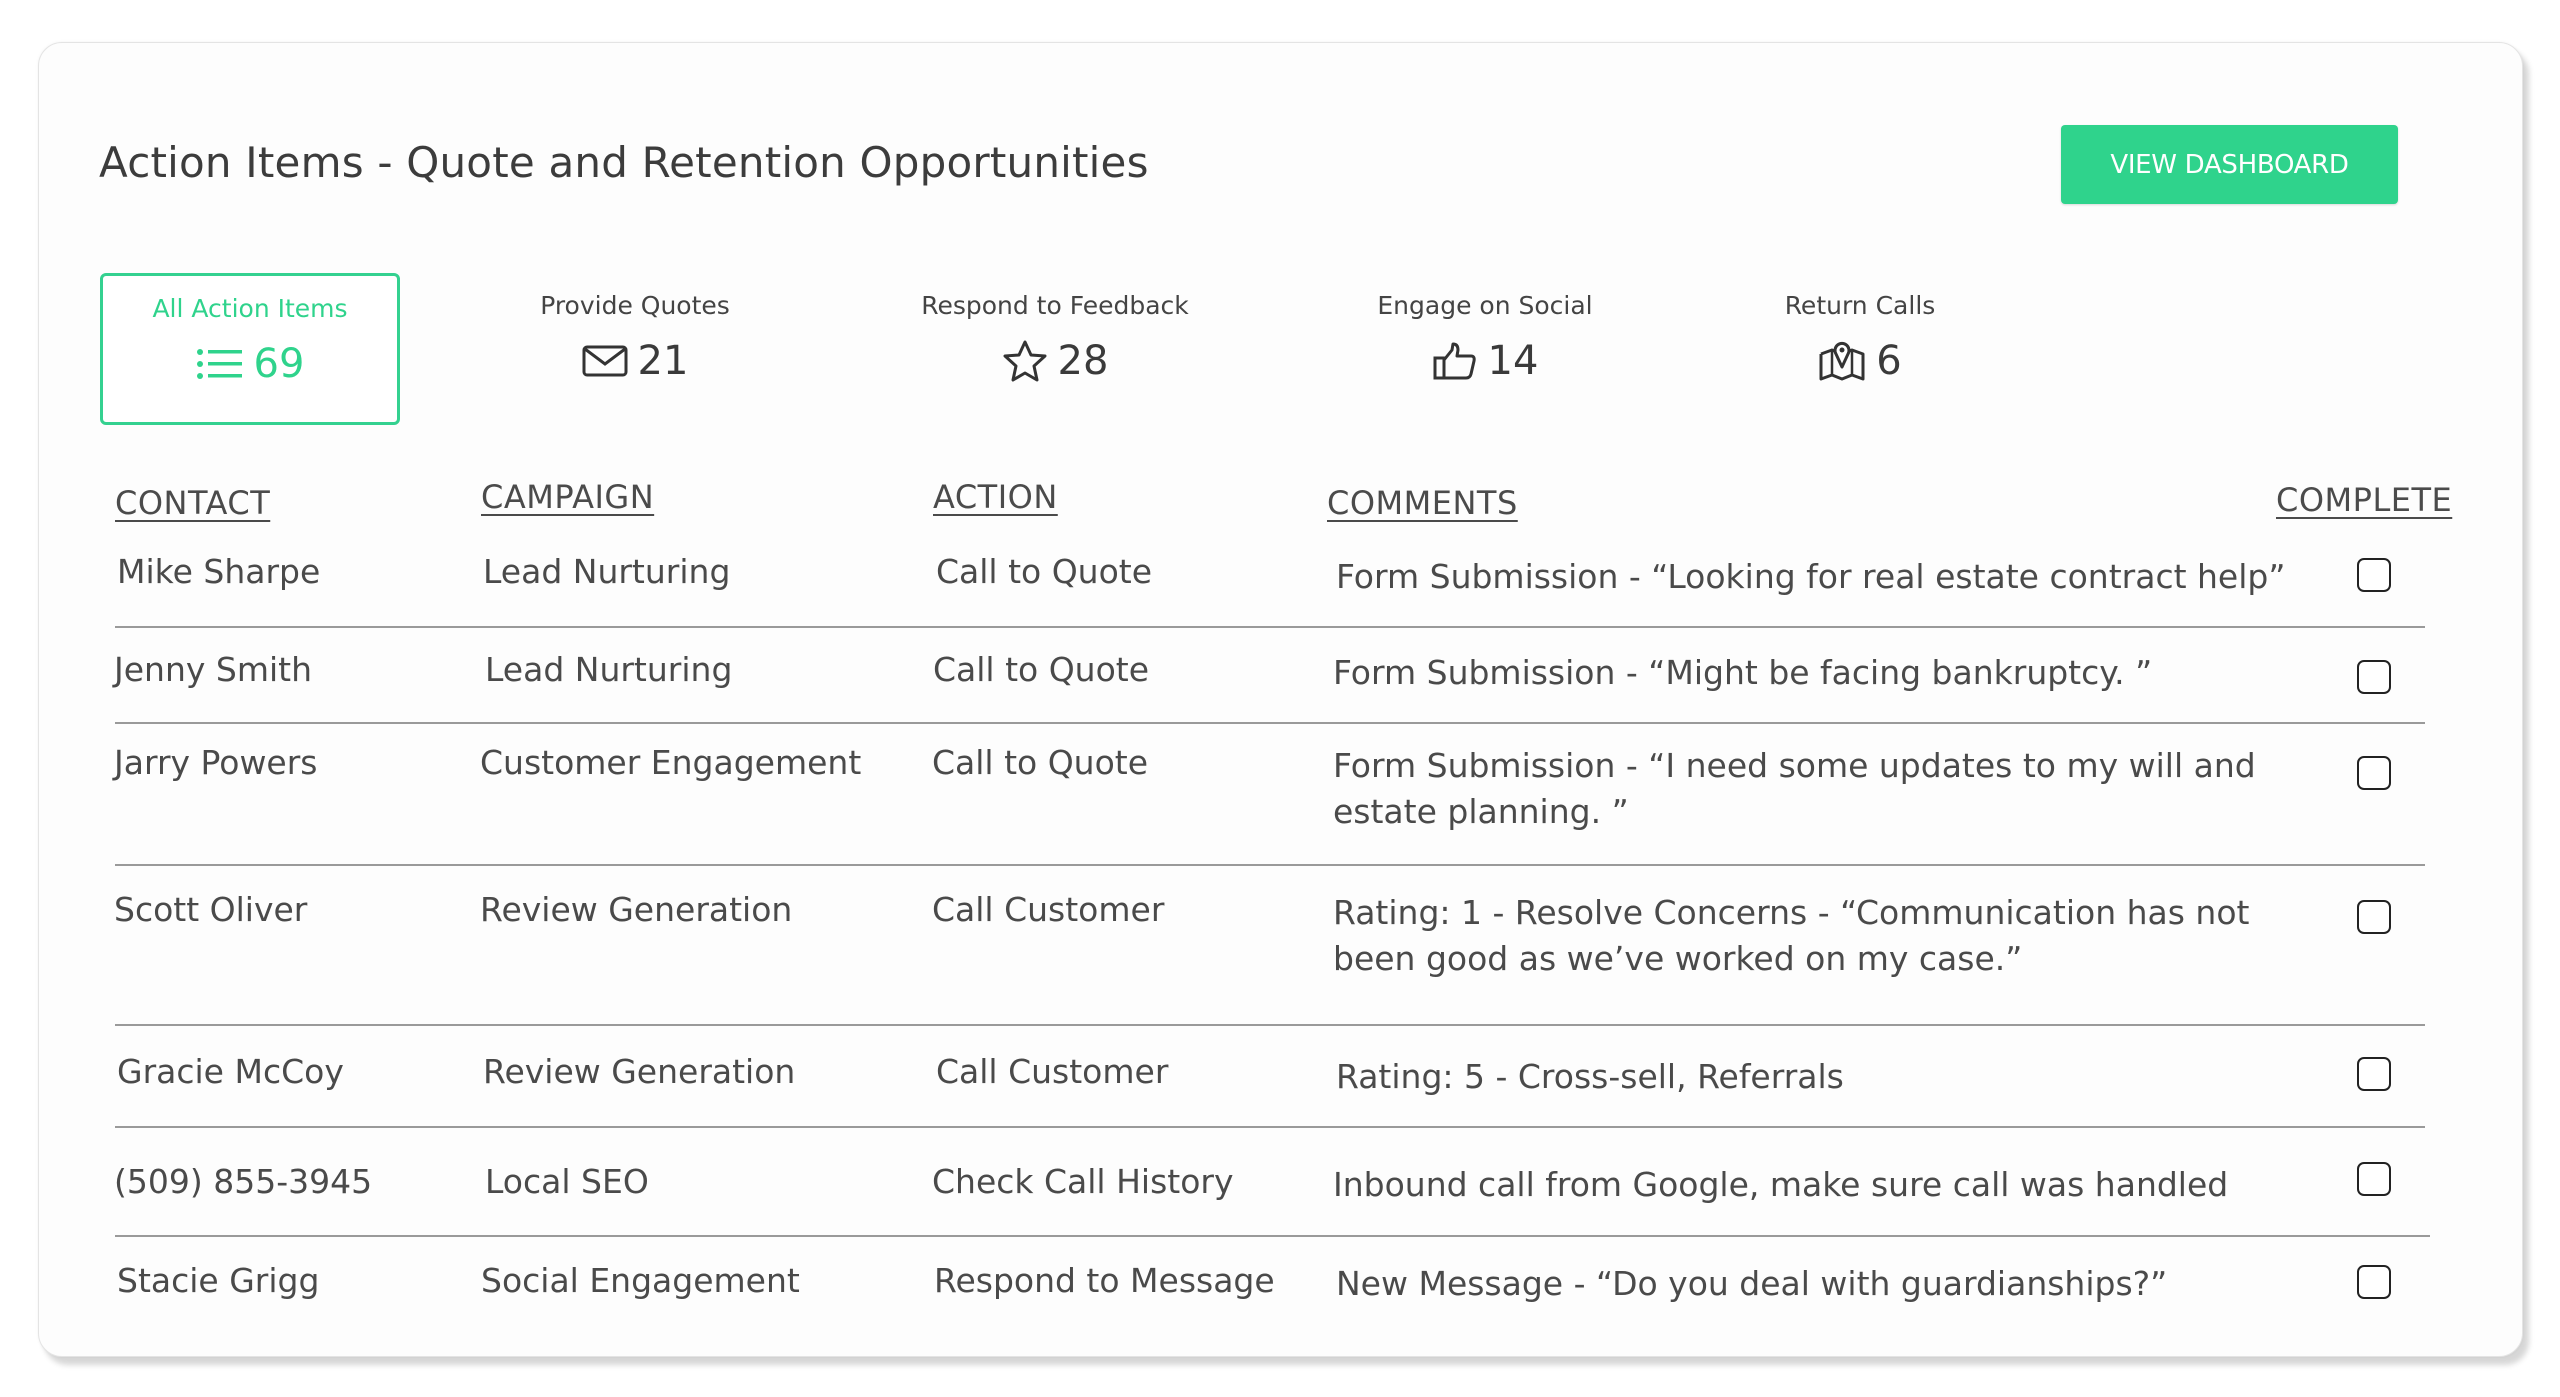  Describe the element at coordinates (640, 1280) in the screenshot. I see `table-cell-campaign: Social Engagement` at that location.